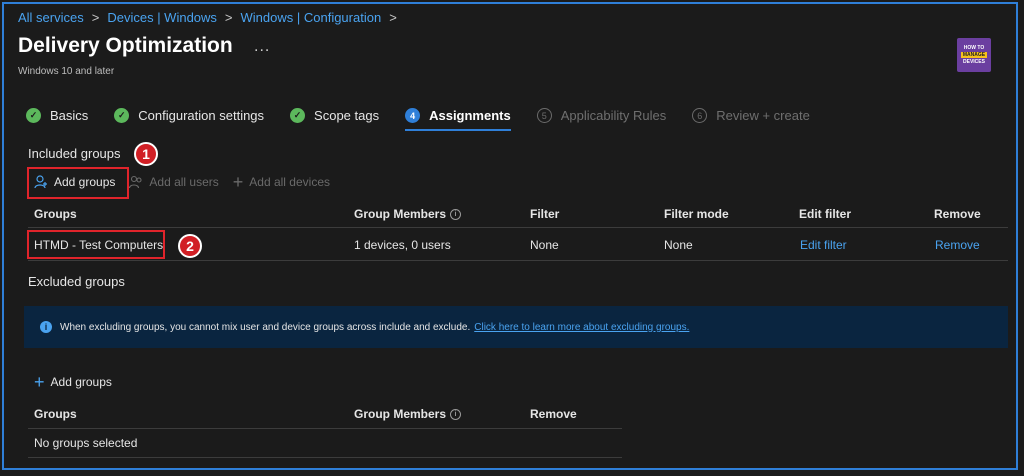 Image resolution: width=1024 pixels, height=476 pixels. I want to click on step-label: Review + create, so click(763, 115).